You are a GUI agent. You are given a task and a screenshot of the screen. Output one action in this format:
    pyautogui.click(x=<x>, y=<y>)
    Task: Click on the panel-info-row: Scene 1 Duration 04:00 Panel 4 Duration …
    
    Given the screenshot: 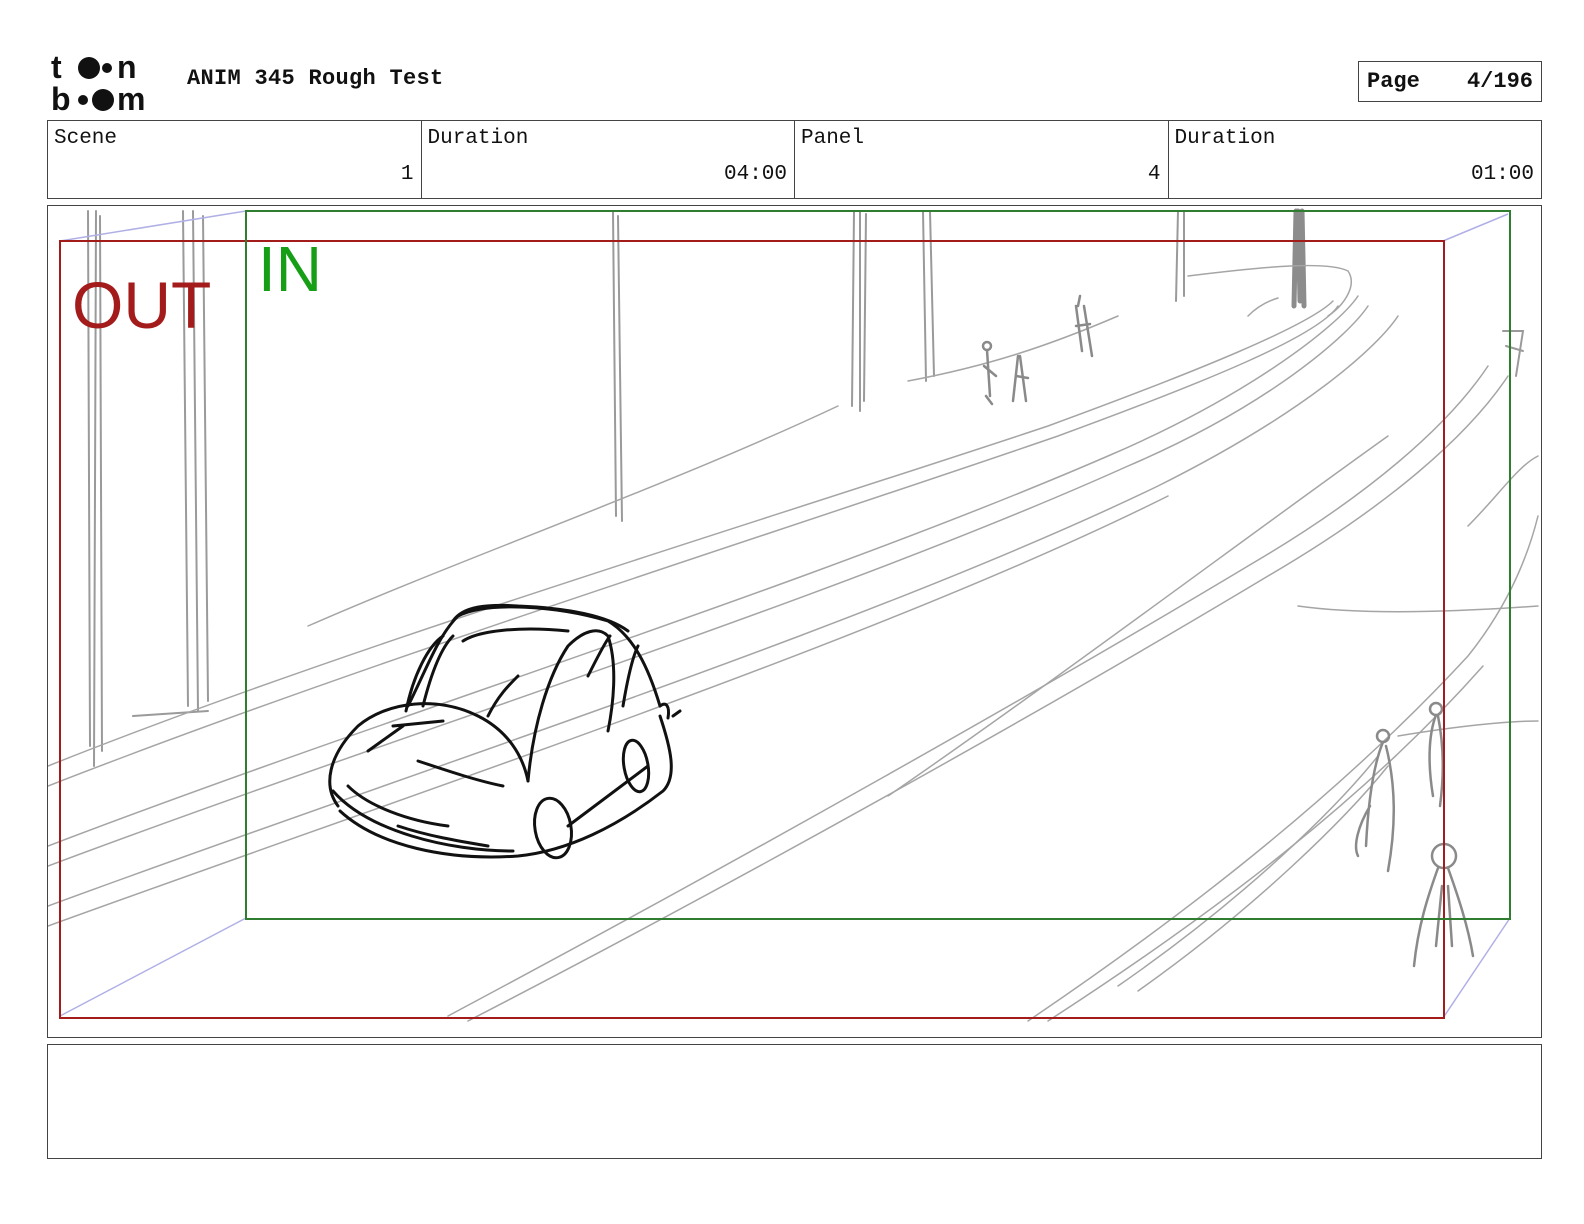 What is the action you would take?
    pyautogui.click(x=794, y=159)
    